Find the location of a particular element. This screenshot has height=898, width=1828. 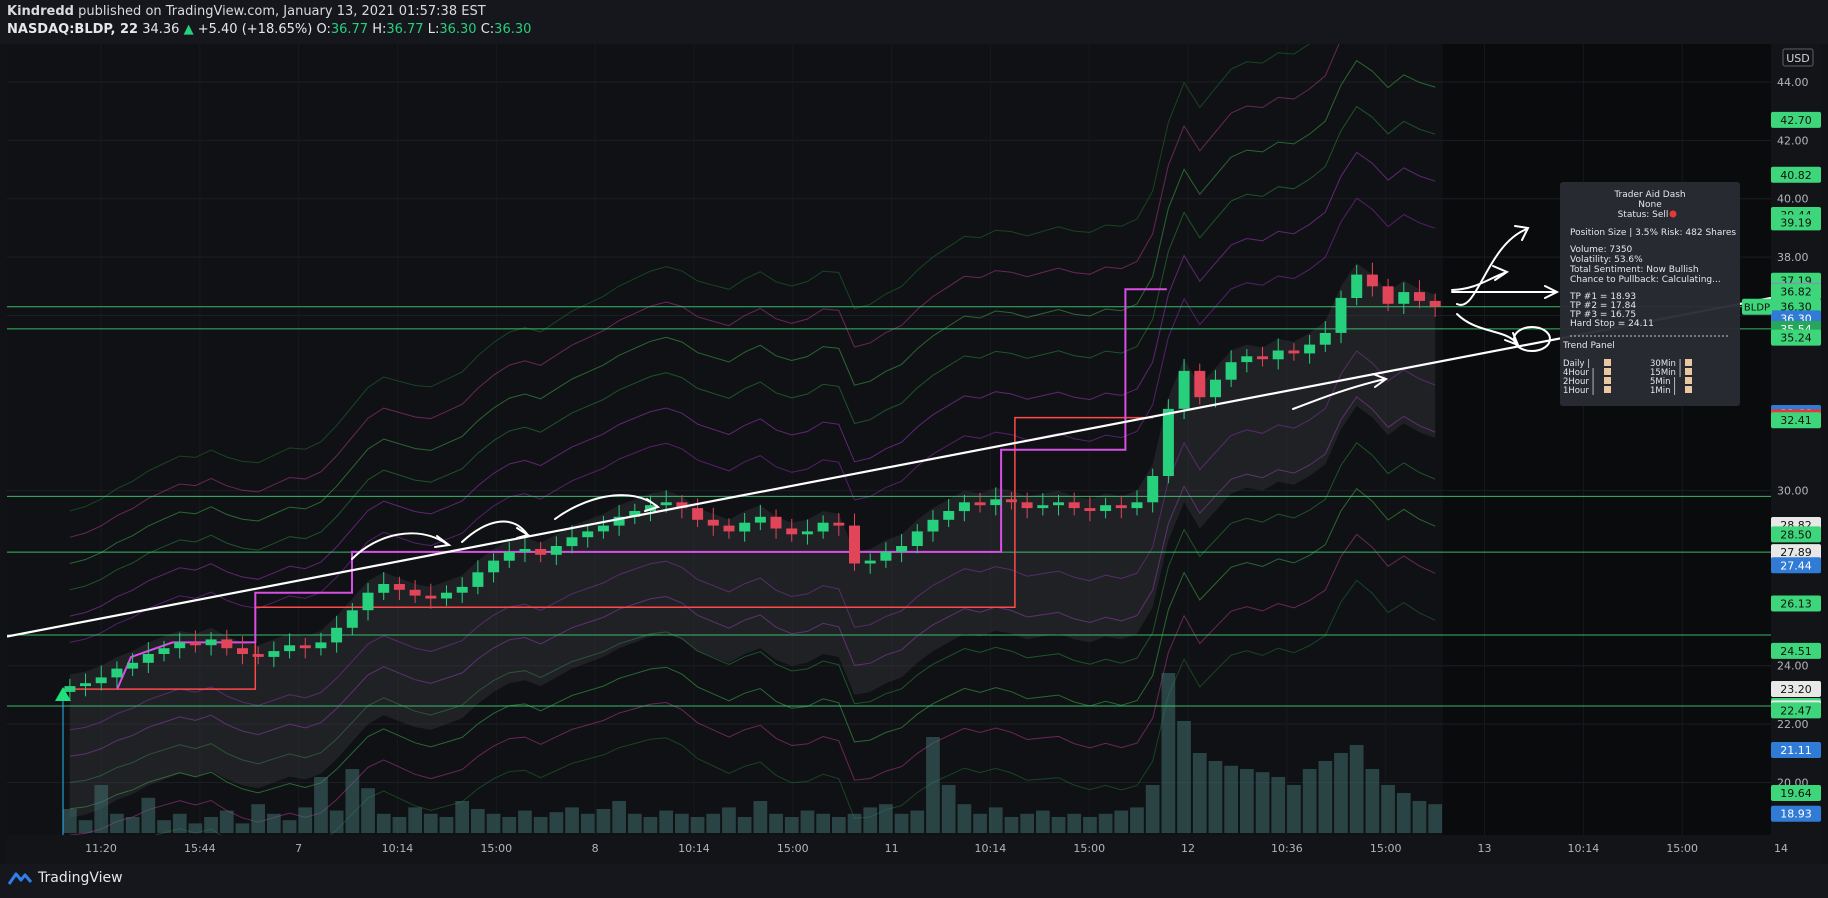

time-tick-label: 14 is located at coordinates (1781, 848).